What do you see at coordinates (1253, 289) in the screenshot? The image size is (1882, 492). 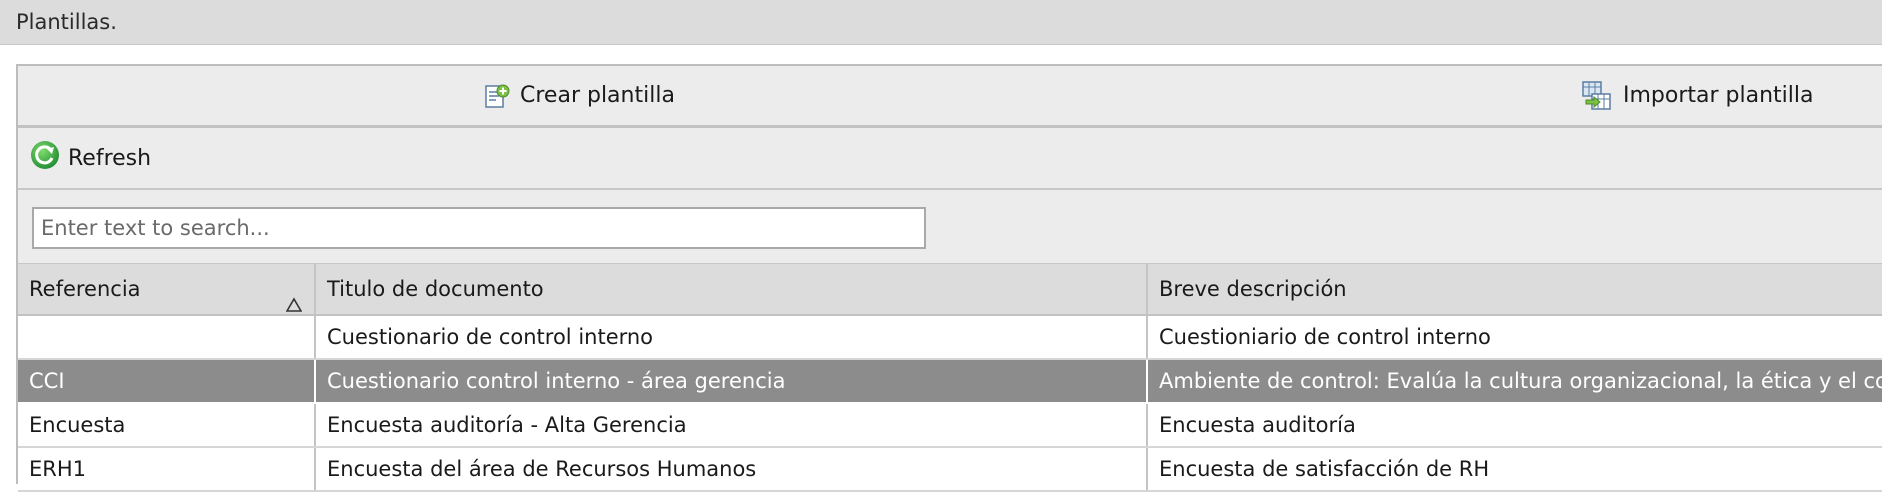 I see `column-header-label: Breve descripción` at bounding box center [1253, 289].